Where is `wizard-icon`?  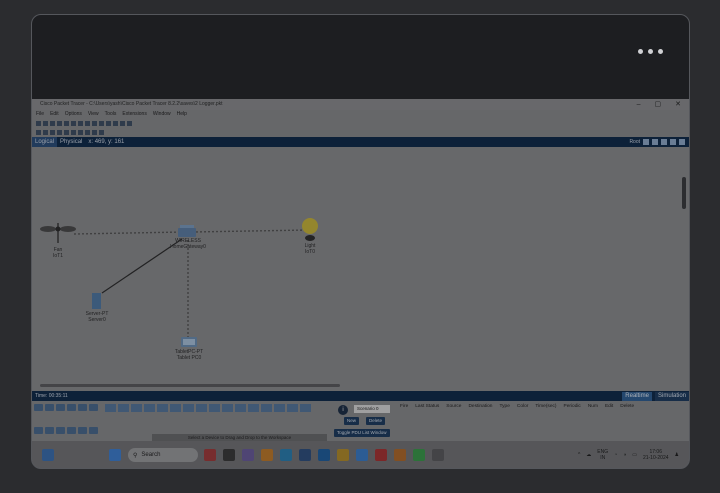
wizard-icon is located at coordinates (66, 123).